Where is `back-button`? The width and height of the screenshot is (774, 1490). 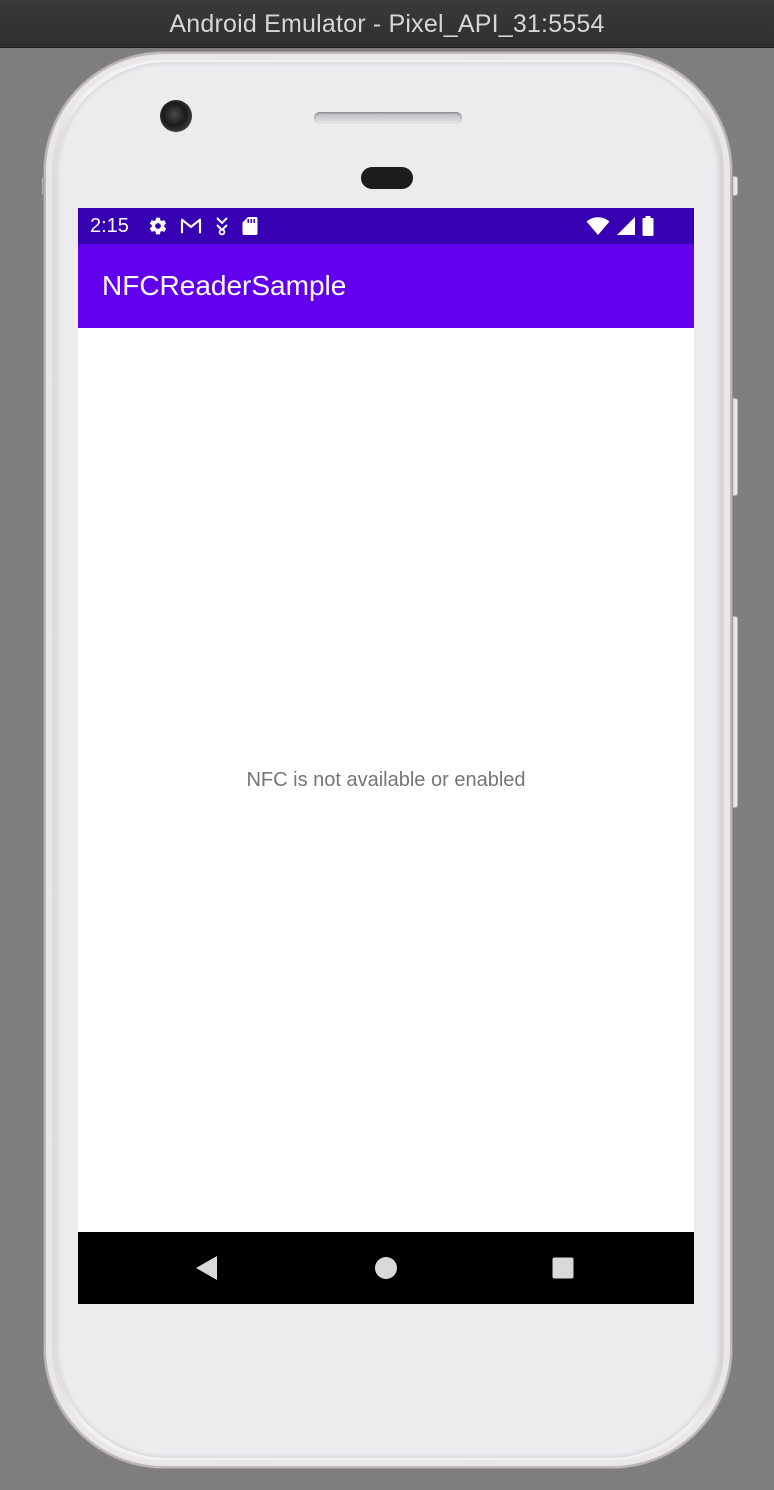
back-button is located at coordinates (206, 1268).